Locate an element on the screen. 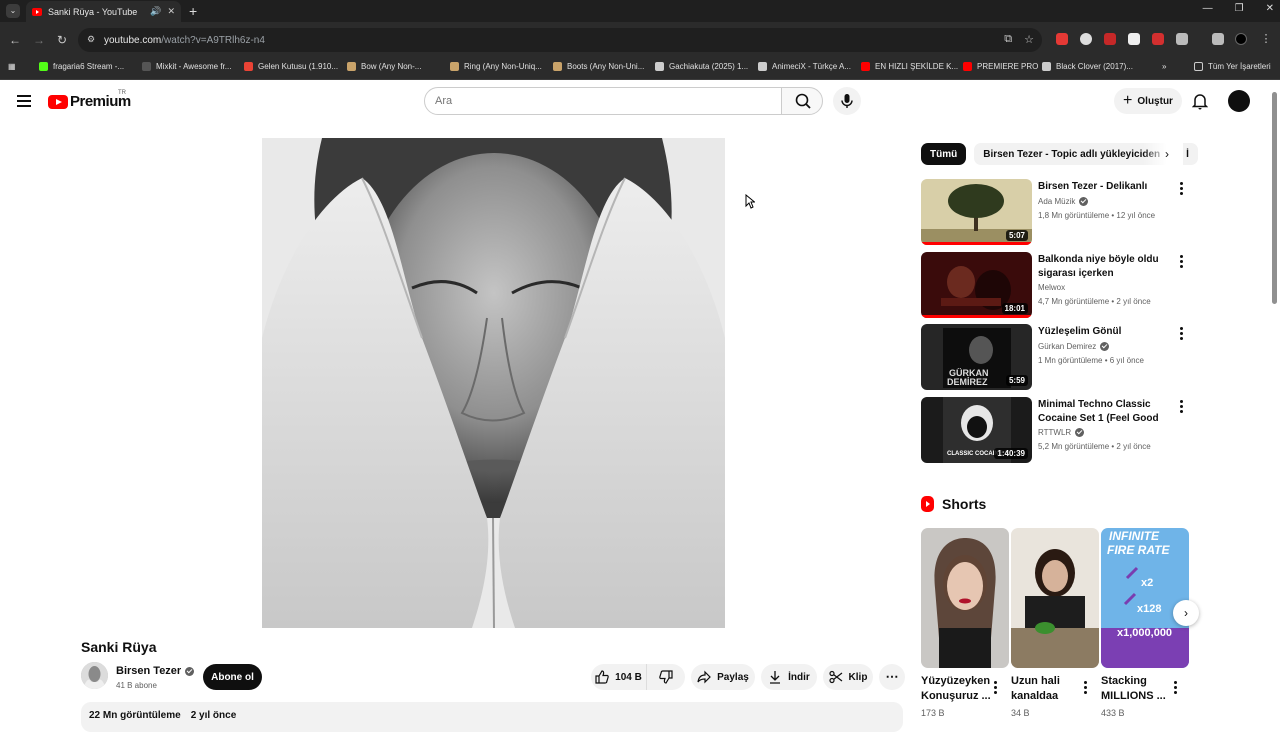 The width and height of the screenshot is (1280, 732). reload-icon: ↻ is located at coordinates (62, 40).